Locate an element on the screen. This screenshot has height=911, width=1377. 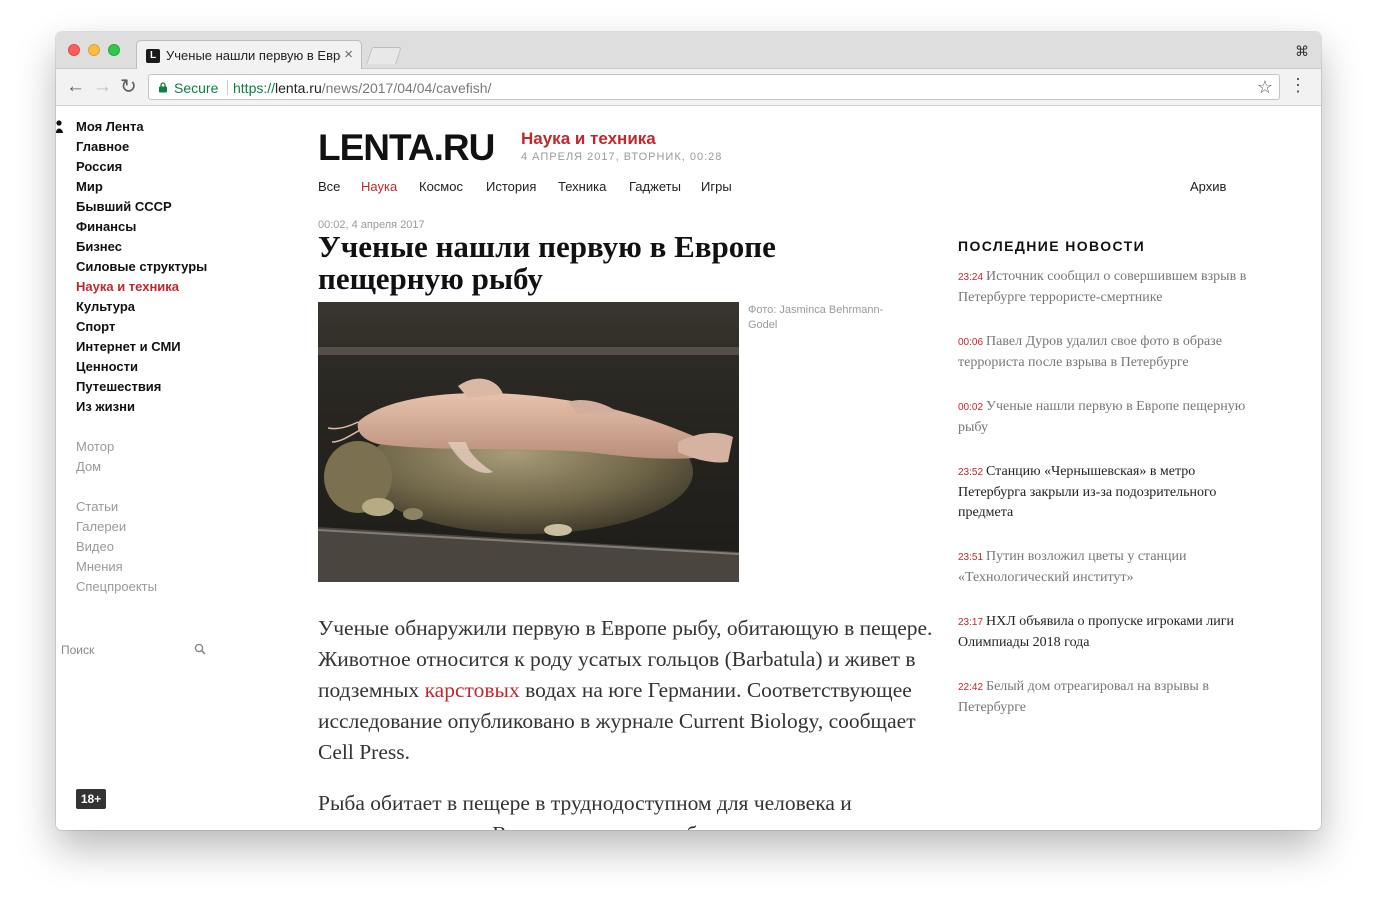
tab-science: Наука is located at coordinates (379, 186).